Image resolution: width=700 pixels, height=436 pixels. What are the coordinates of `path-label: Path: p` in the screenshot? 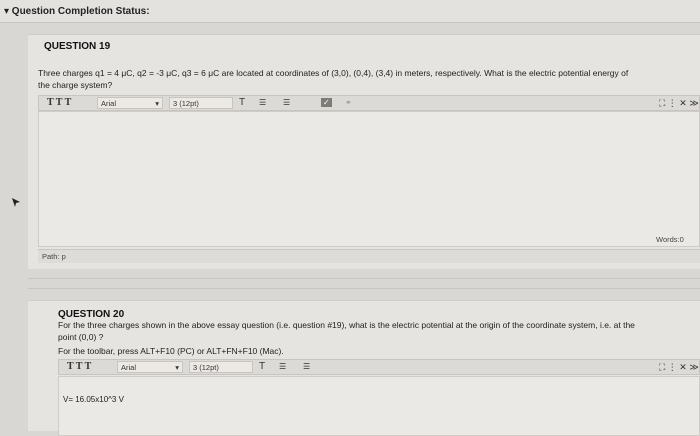 It's located at (54, 256).